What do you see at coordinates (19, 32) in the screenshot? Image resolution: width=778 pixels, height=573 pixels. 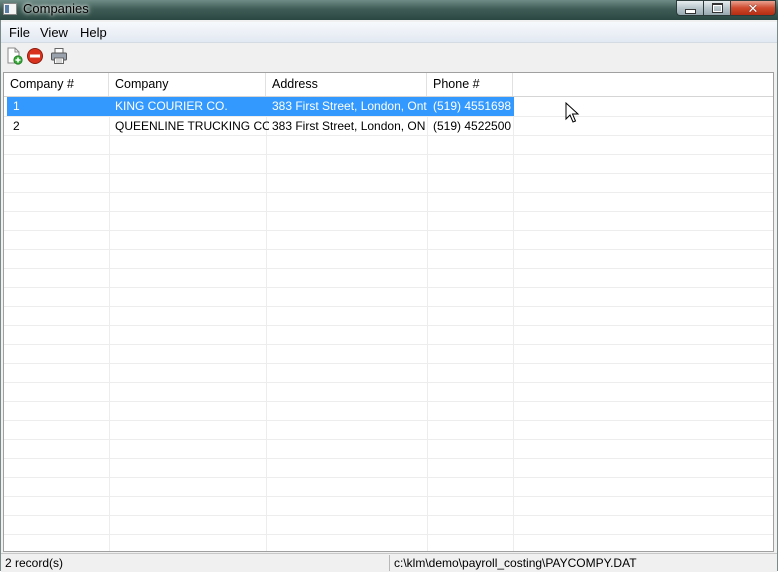 I see `menu-file: File` at bounding box center [19, 32].